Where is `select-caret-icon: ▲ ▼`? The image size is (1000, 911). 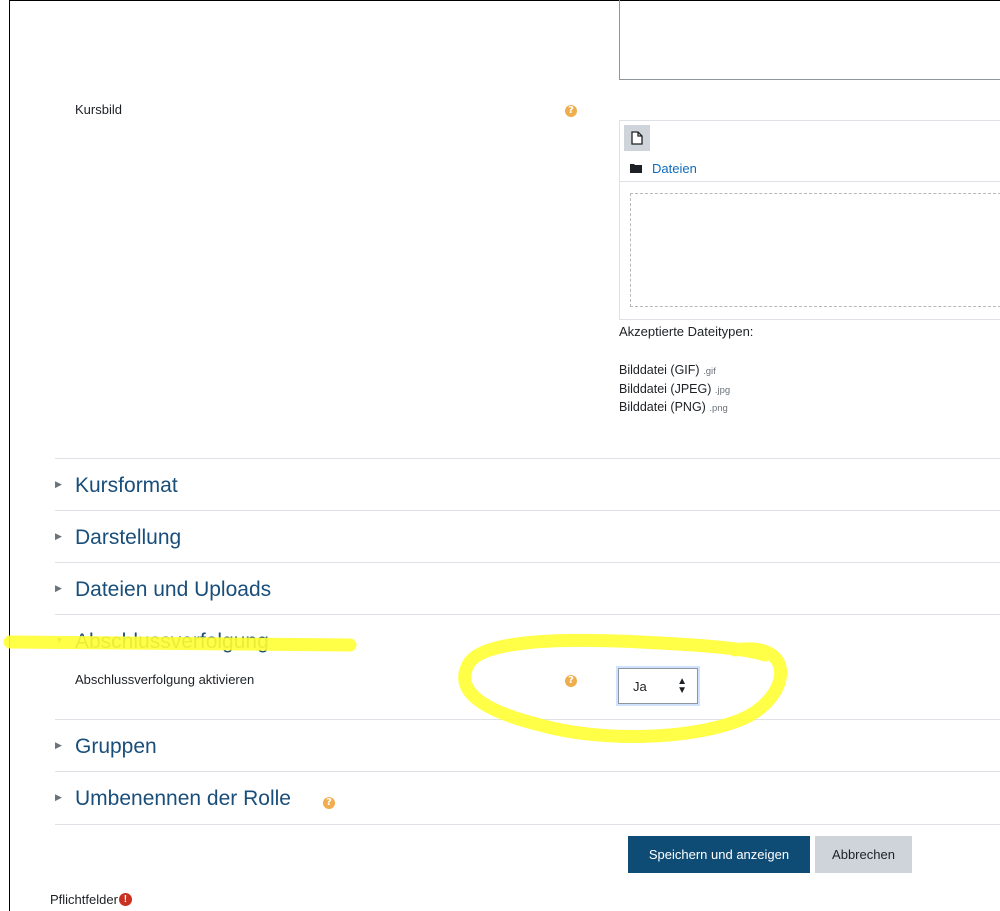
select-caret-icon: ▲ ▼ is located at coordinates (682, 686).